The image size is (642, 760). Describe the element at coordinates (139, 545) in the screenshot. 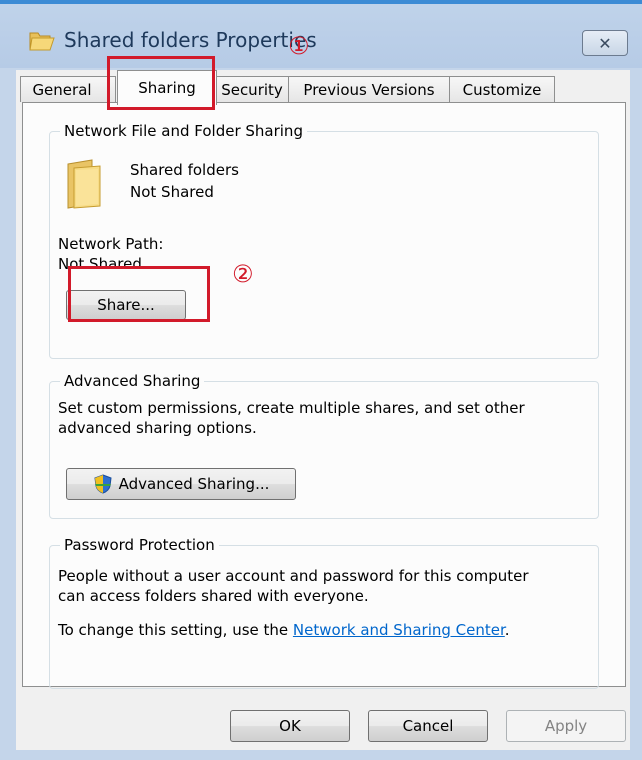

I see `password-protection-group-label: Password Protection` at that location.